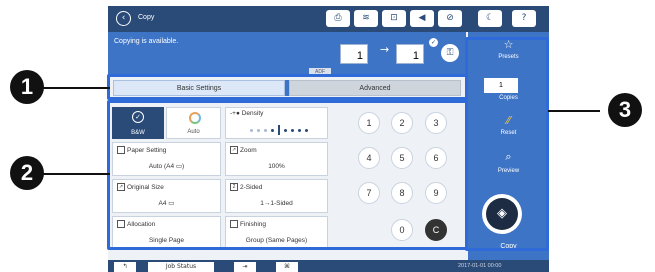 The width and height of the screenshot is (655, 272). I want to click on nfc-icon: ⊡, so click(394, 18).